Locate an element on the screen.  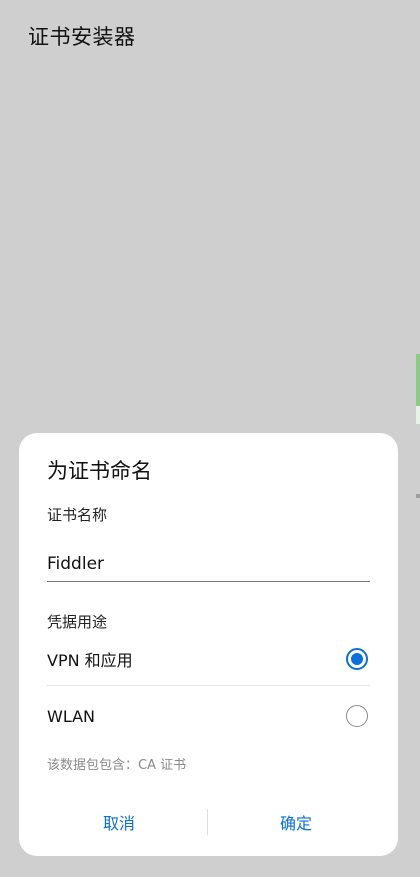
radio-unchecked-icon is located at coordinates (357, 716).